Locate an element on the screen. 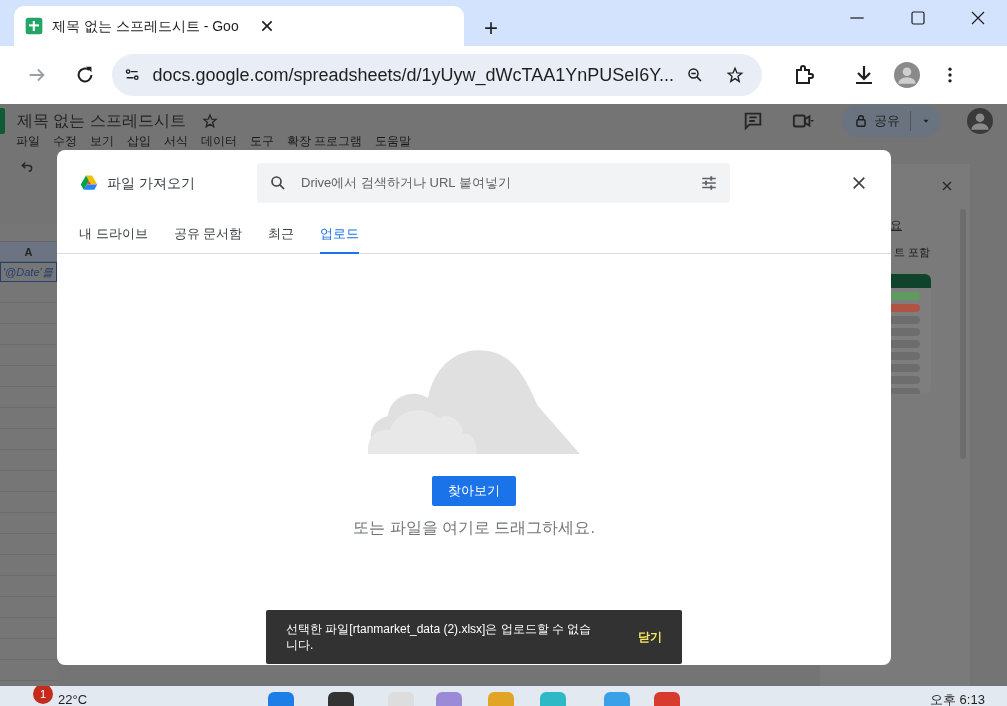  search-input: Drive에서 검색하거나 URL 붙여넣기 is located at coordinates (493, 183).